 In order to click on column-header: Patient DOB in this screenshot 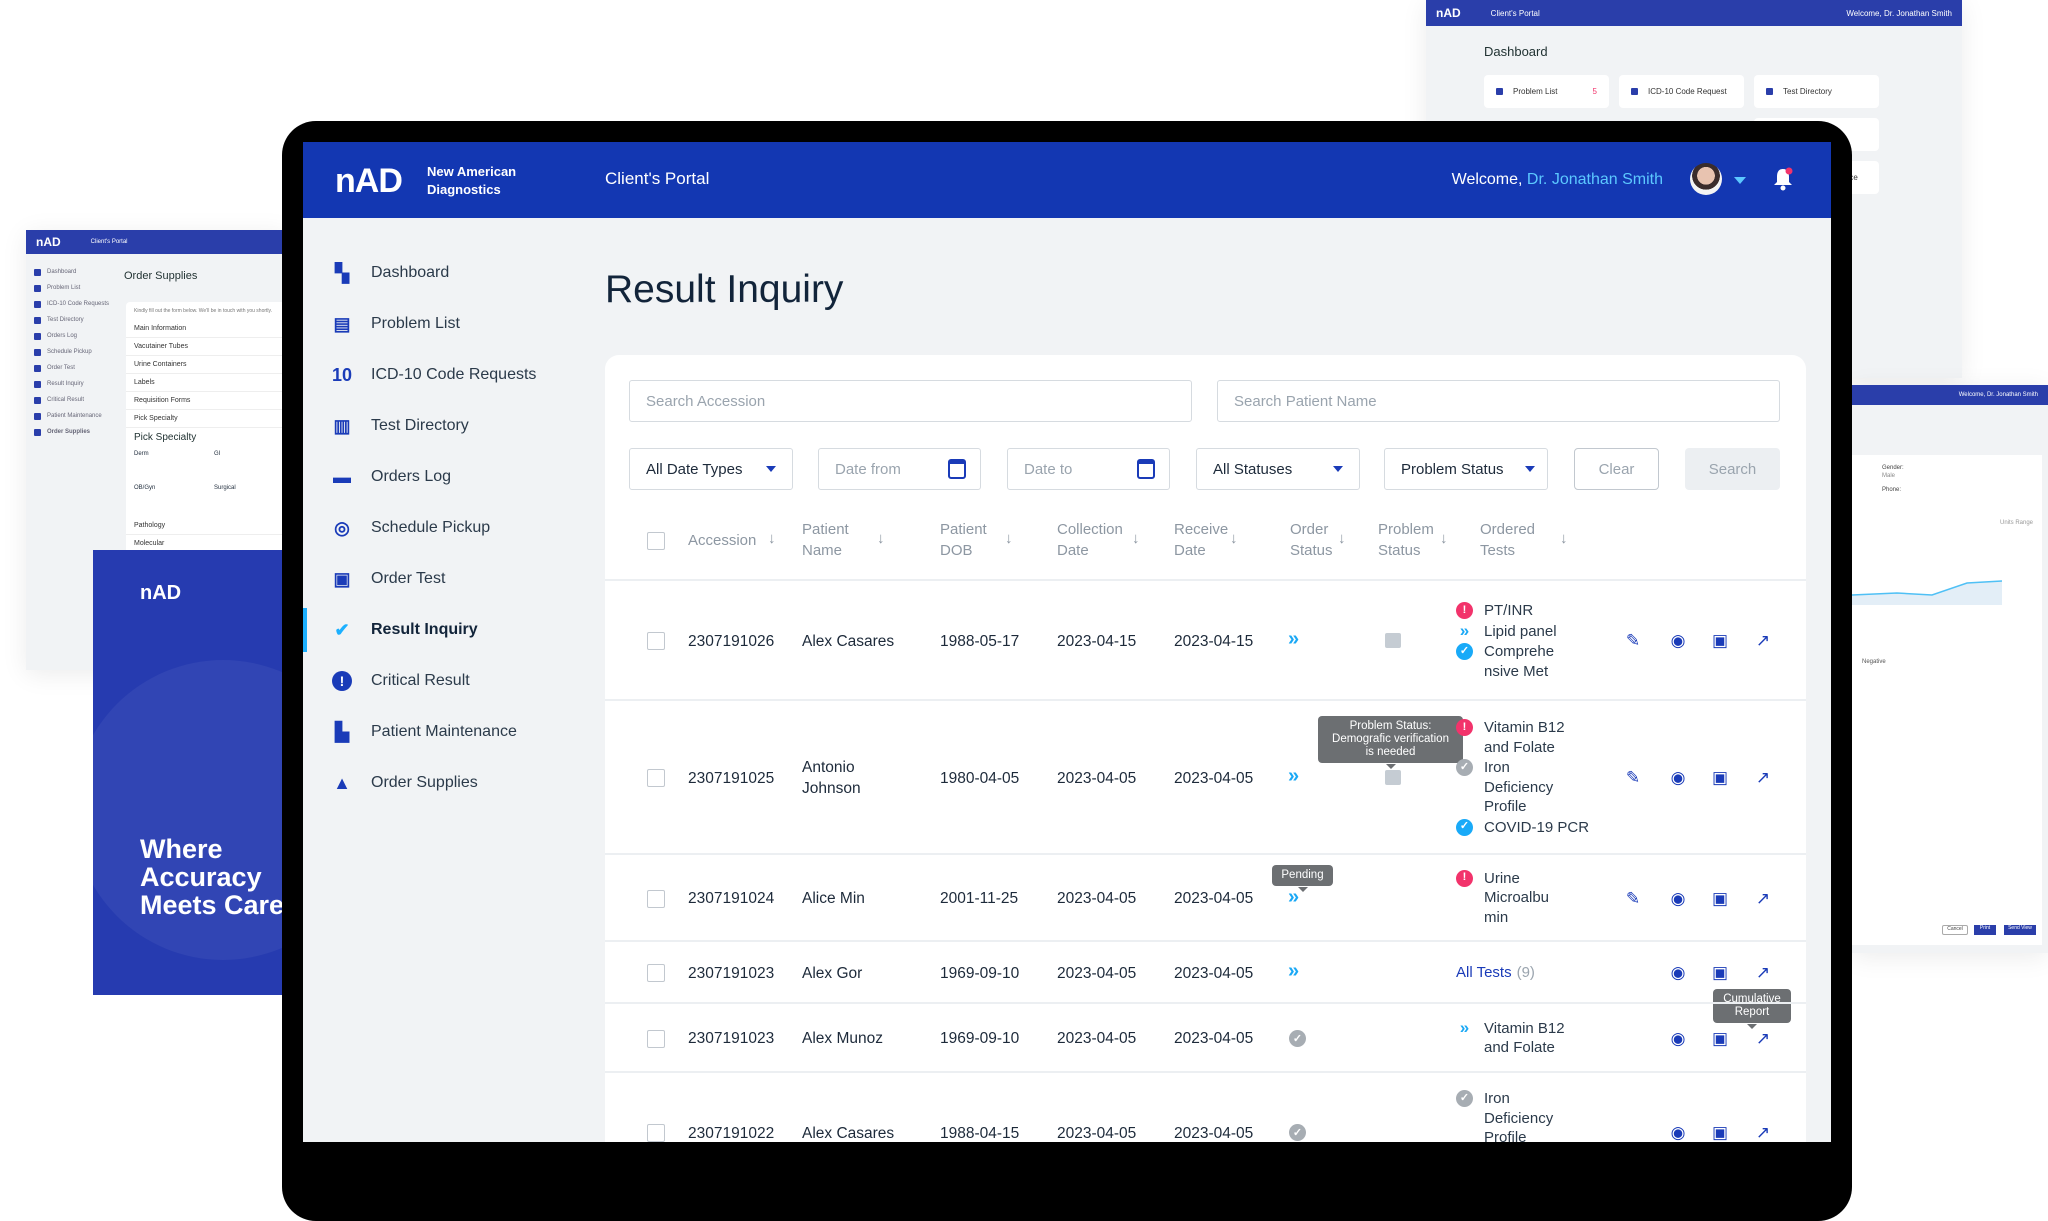, I will do `click(963, 540)`.